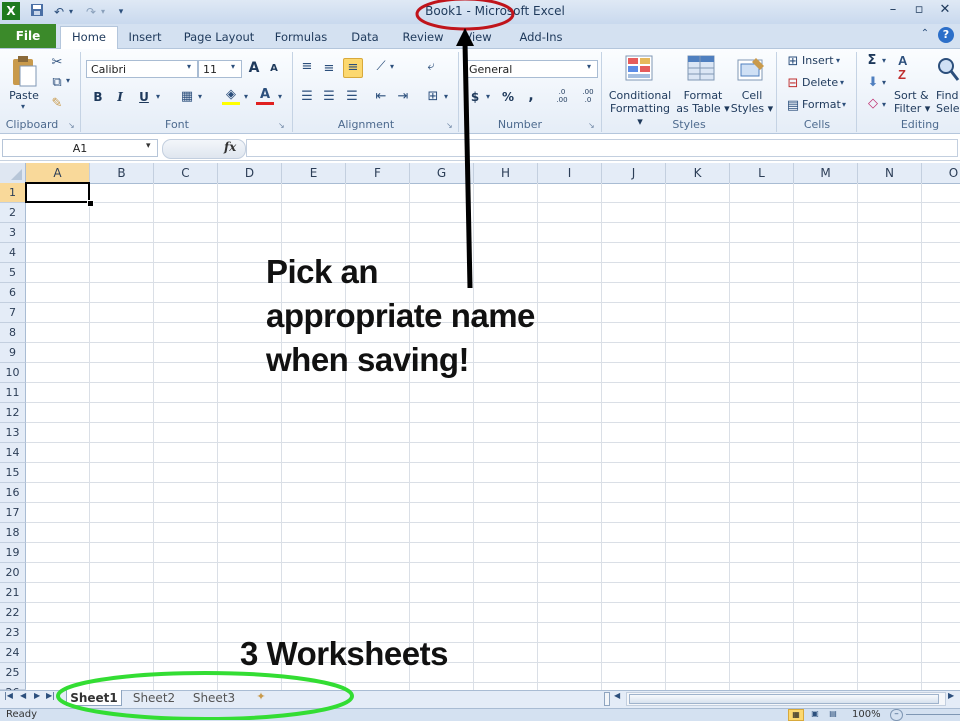 This screenshot has height=721, width=960. Describe the element at coordinates (403, 97) in the screenshot. I see `increase-indent-icon: ⇥` at that location.